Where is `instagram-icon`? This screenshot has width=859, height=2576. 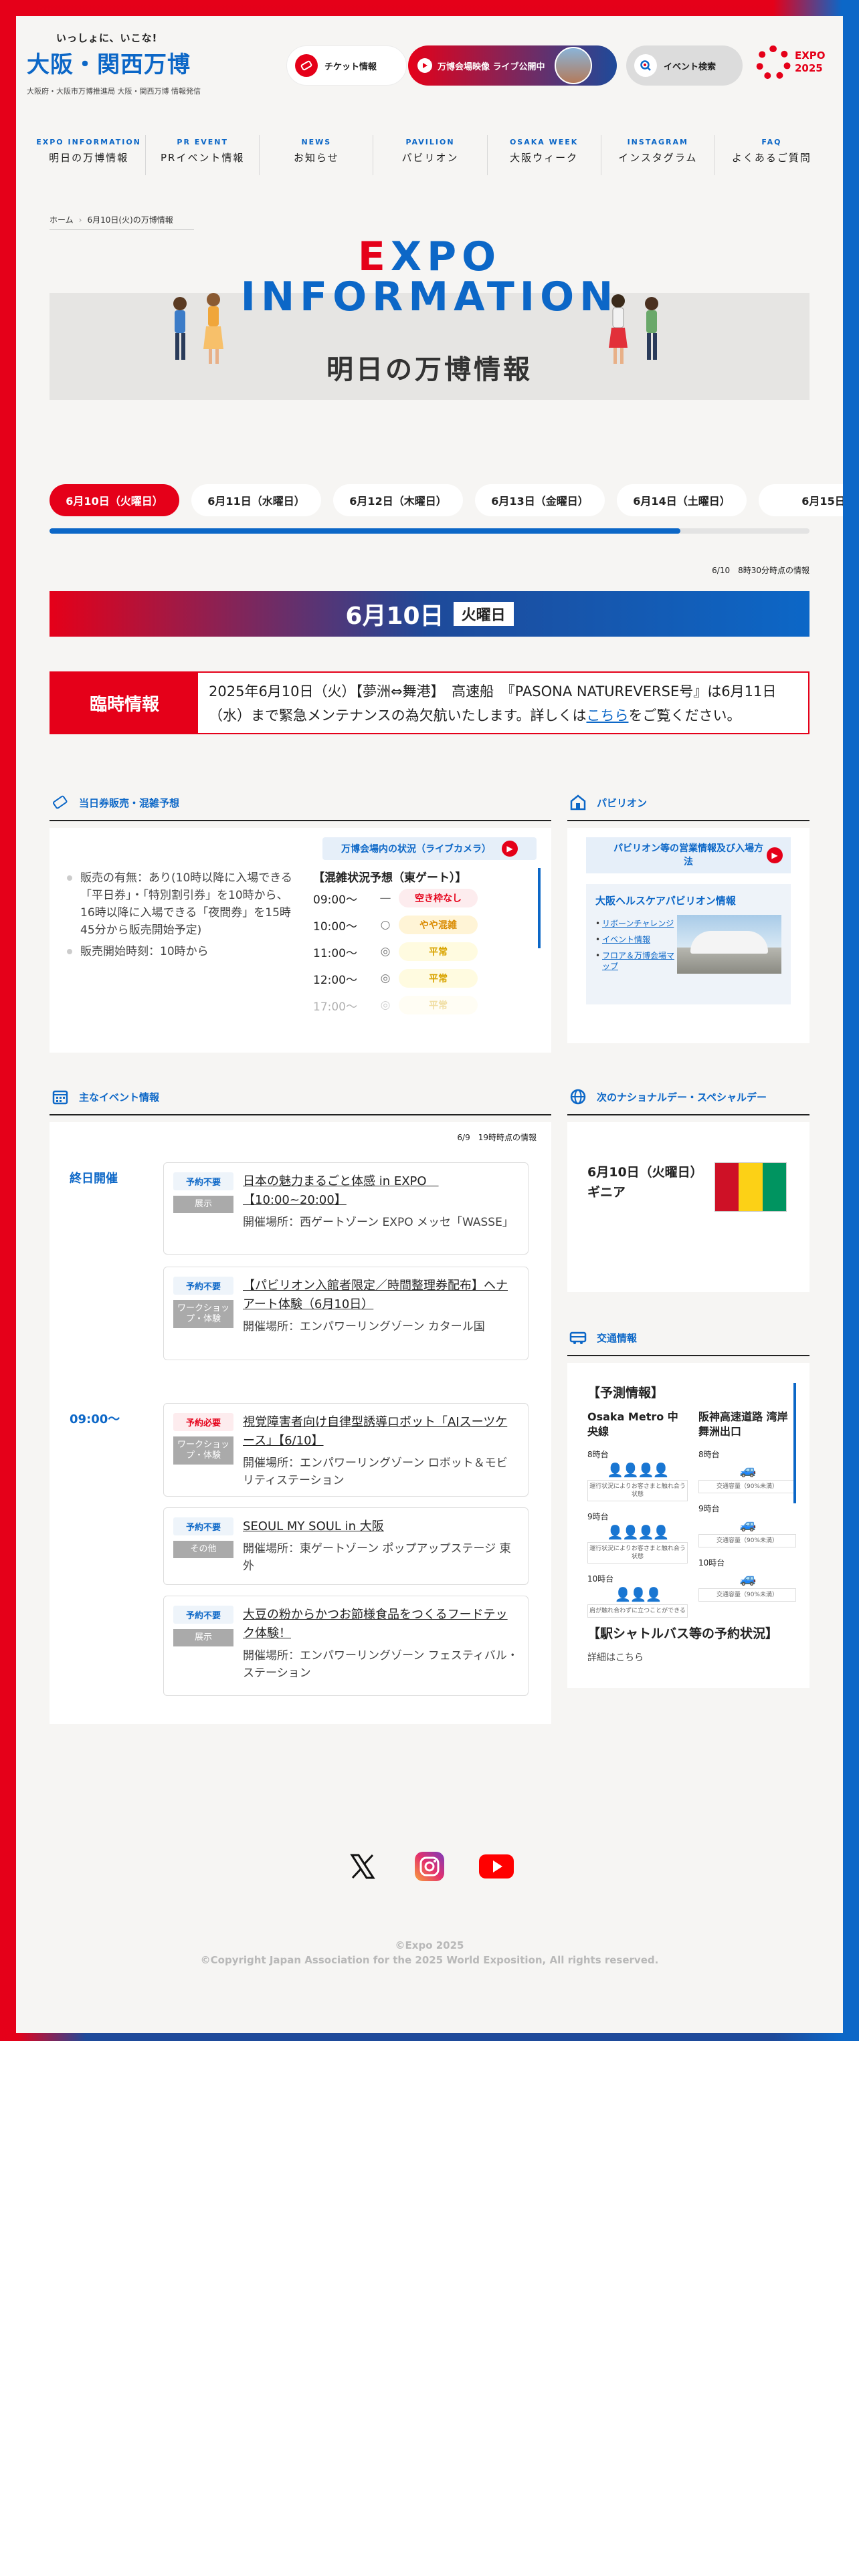 instagram-icon is located at coordinates (429, 1866).